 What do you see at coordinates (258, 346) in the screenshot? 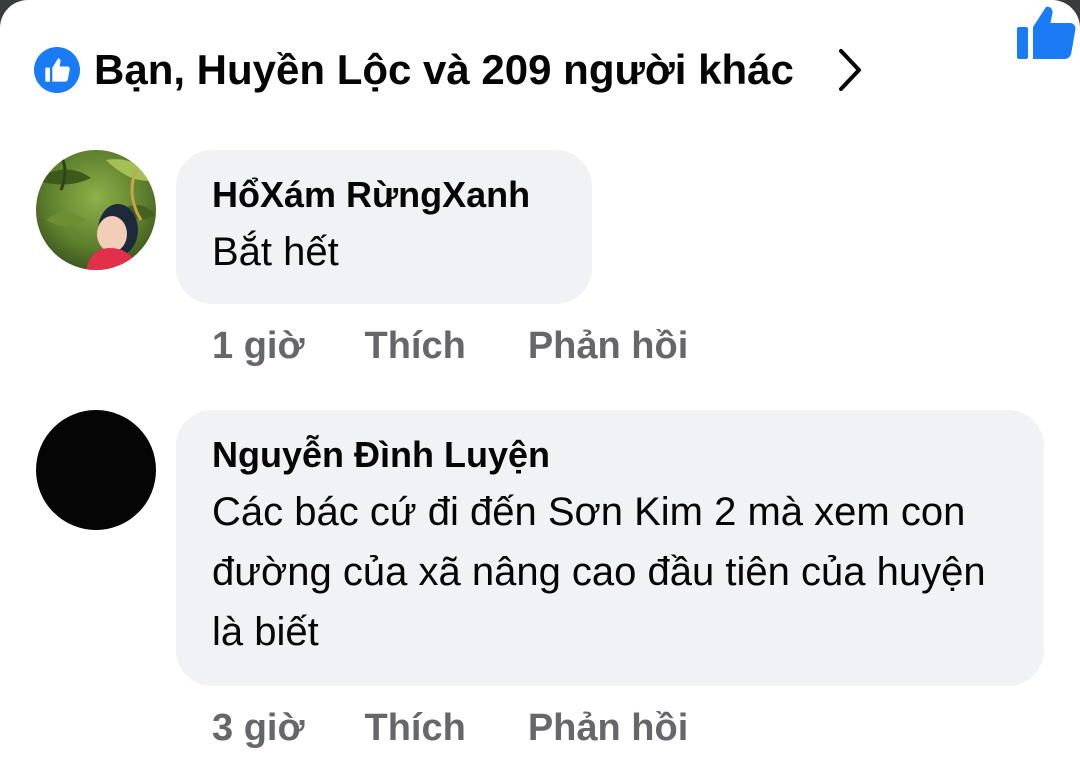
I see `comment-time: 1 giờ` at bounding box center [258, 346].